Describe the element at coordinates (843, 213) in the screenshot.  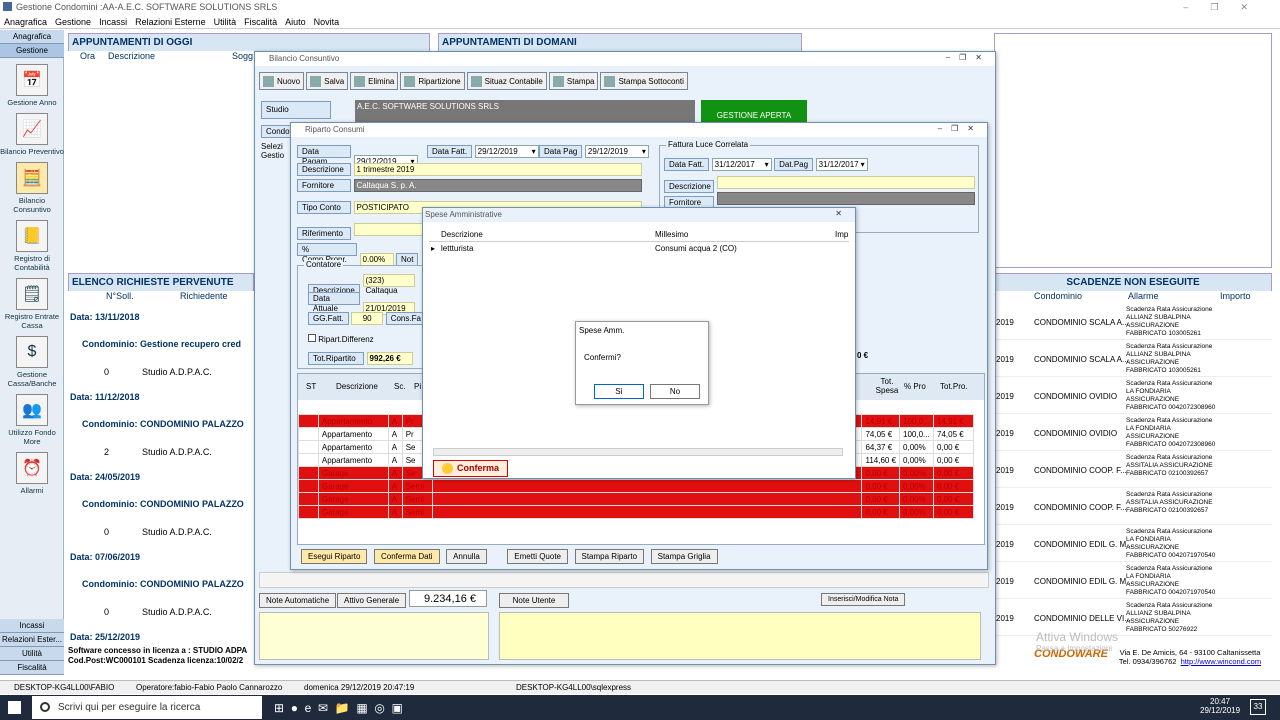
I see `close-icon: ✕` at that location.